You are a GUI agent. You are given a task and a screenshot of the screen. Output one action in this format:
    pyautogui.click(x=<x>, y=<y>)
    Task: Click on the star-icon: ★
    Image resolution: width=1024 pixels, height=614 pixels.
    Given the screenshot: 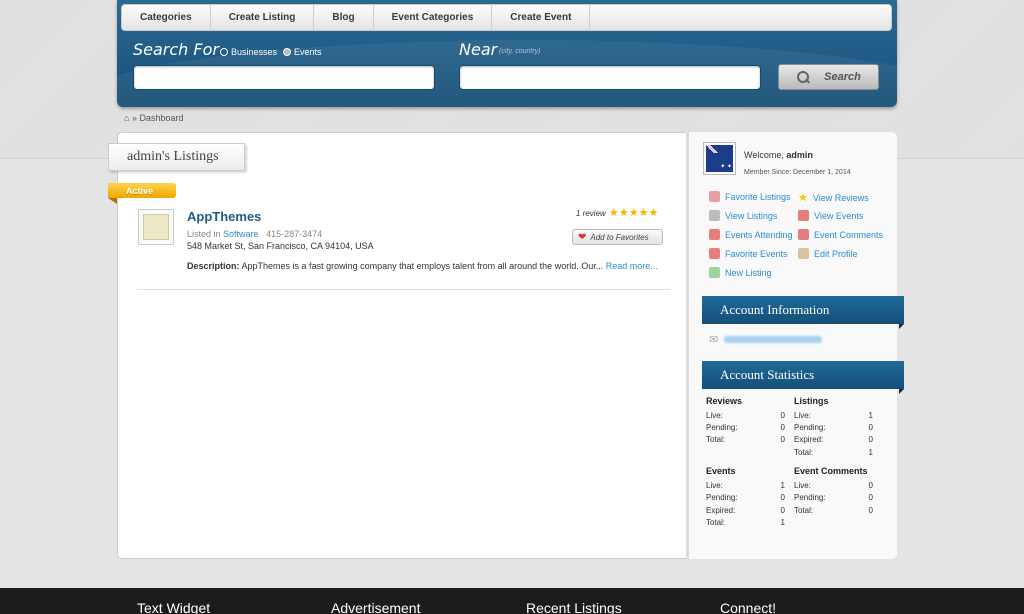 What is the action you would take?
    pyautogui.click(x=803, y=198)
    